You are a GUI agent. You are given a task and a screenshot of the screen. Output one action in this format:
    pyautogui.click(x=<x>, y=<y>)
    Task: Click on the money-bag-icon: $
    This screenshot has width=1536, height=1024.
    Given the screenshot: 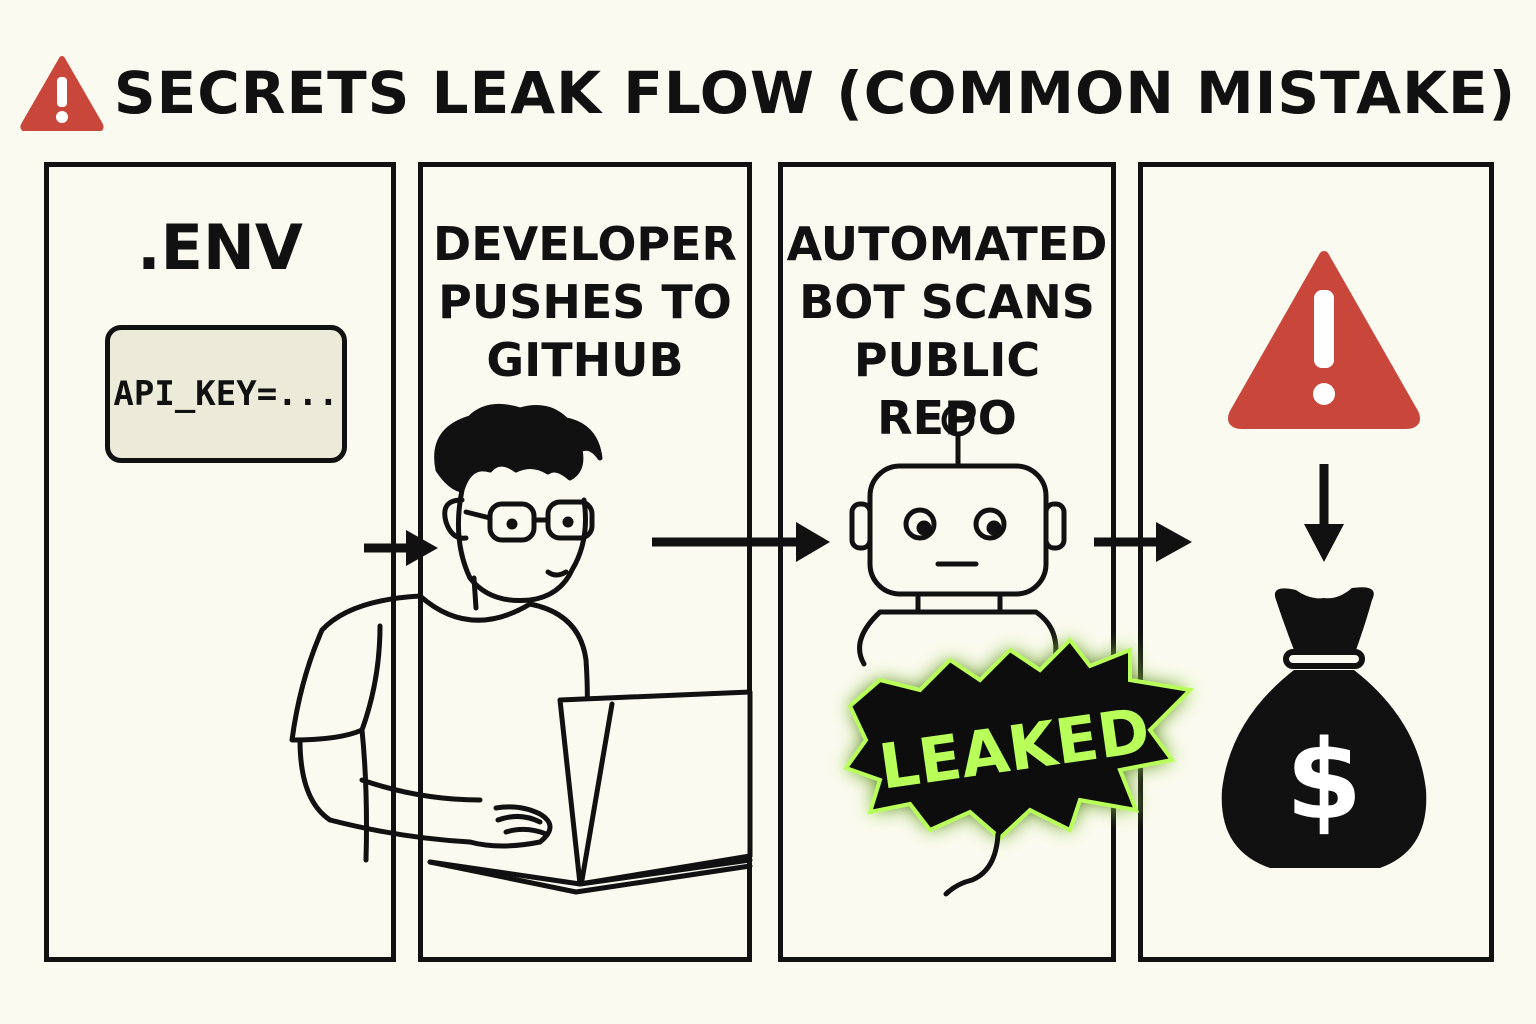 What is the action you would take?
    pyautogui.click(x=1324, y=727)
    